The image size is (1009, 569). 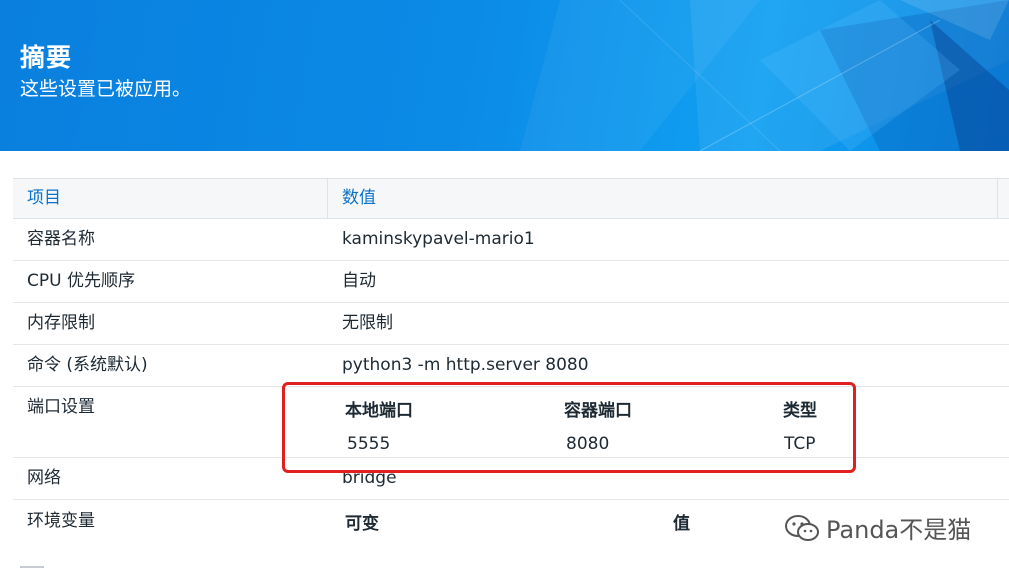 What do you see at coordinates (170, 198) in the screenshot?
I see `column-header-item: 项目` at bounding box center [170, 198].